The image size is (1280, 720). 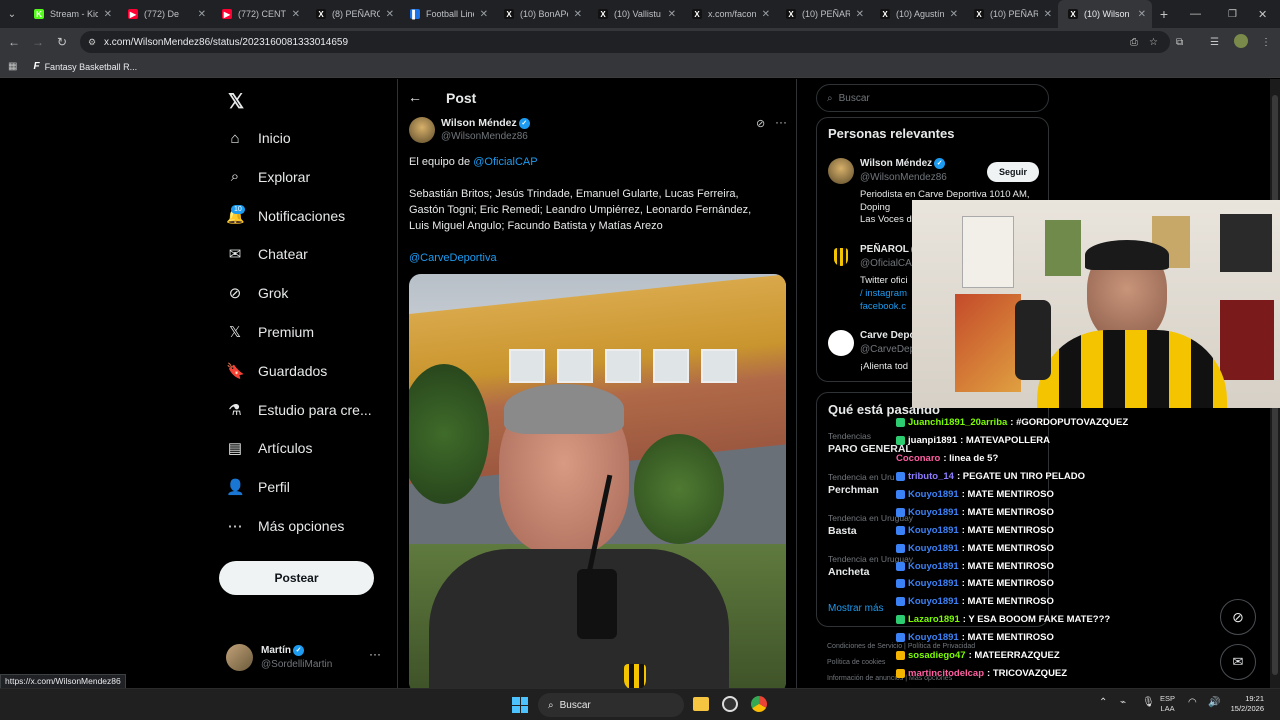 I want to click on footer-link: Condiciones de Servicio, so click(x=864, y=646).